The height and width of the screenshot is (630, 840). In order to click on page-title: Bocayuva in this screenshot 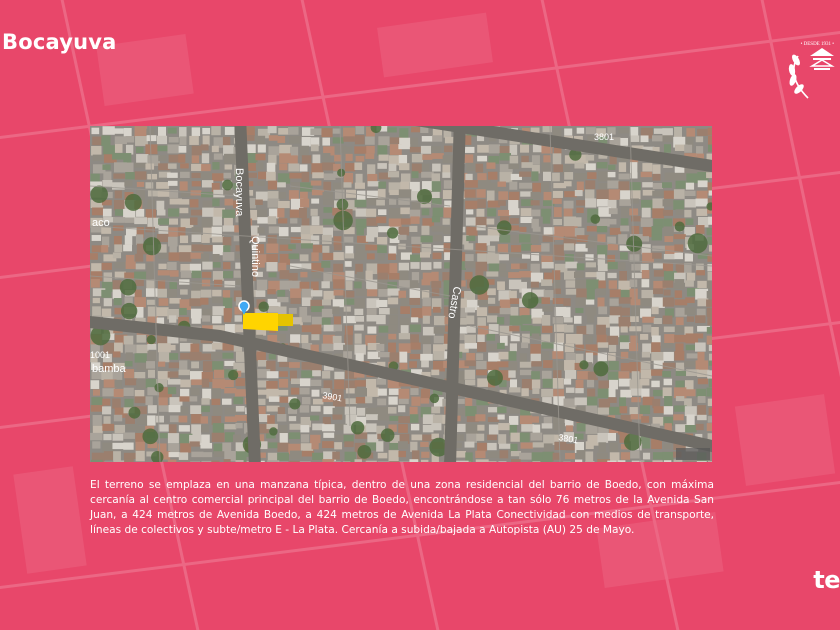, I will do `click(59, 42)`.